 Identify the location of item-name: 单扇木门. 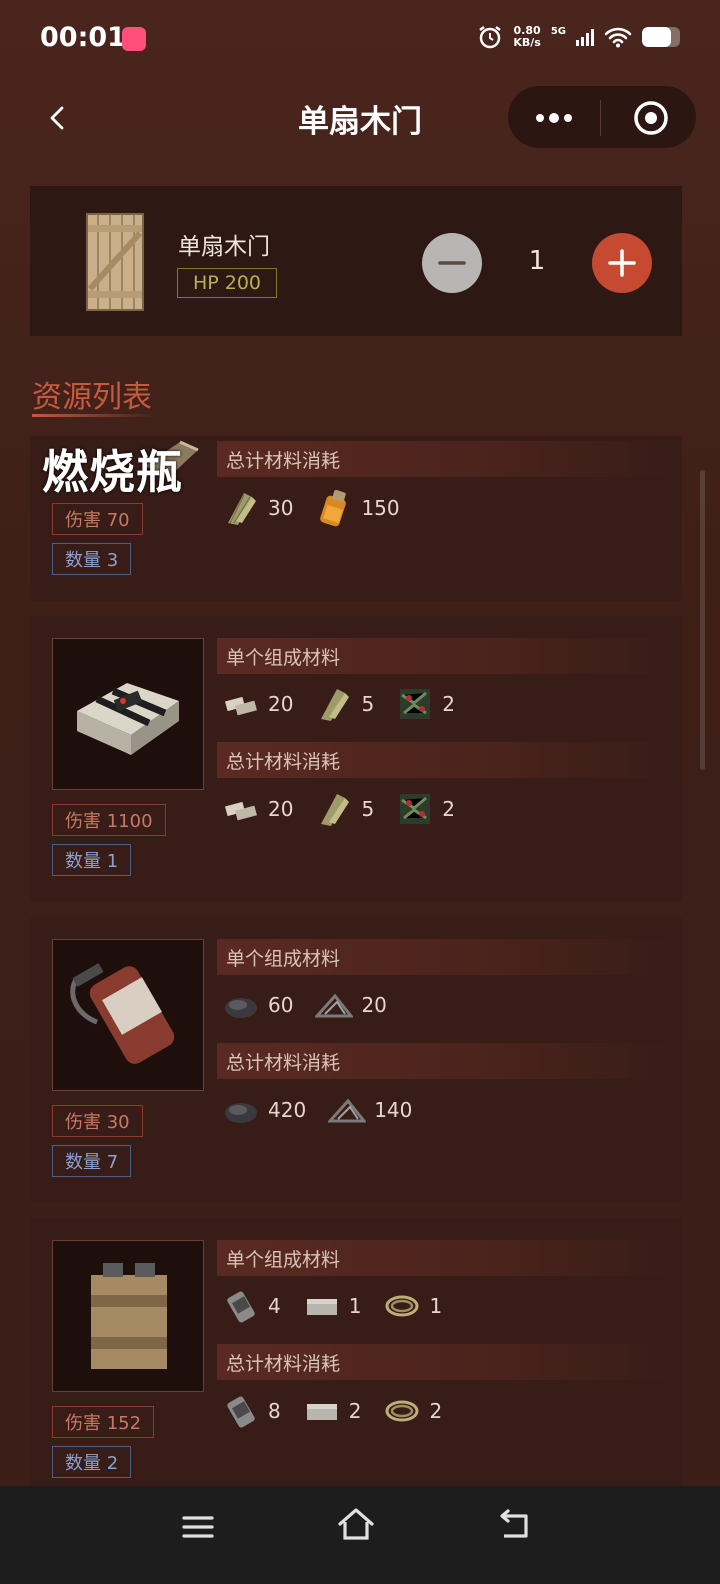
(224, 247).